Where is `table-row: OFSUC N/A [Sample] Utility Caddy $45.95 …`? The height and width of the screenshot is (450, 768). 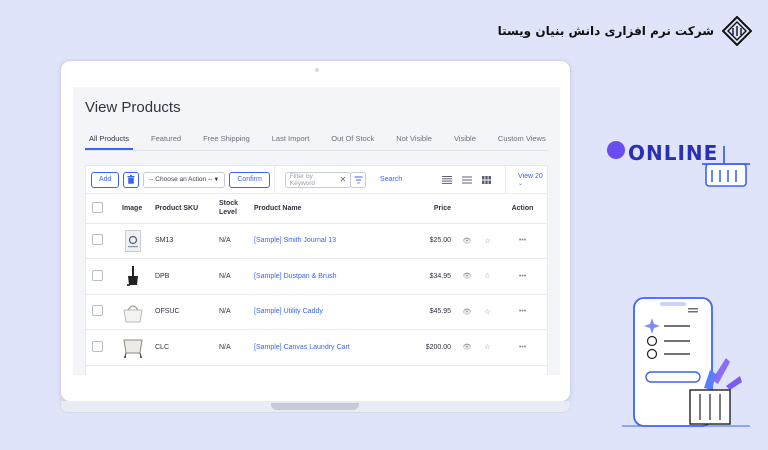
table-row: OFSUC N/A [Sample] Utility Caddy $45.95 … is located at coordinates (316, 312).